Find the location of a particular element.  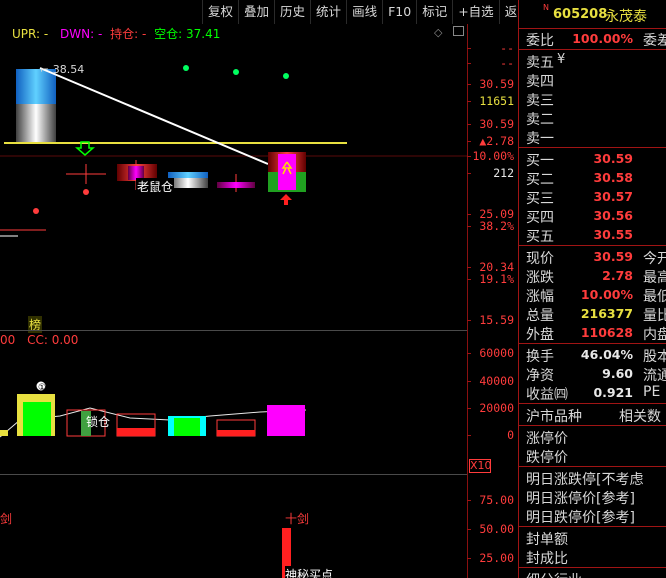

stat-row-0-label: 换手 is located at coordinates (540, 357).